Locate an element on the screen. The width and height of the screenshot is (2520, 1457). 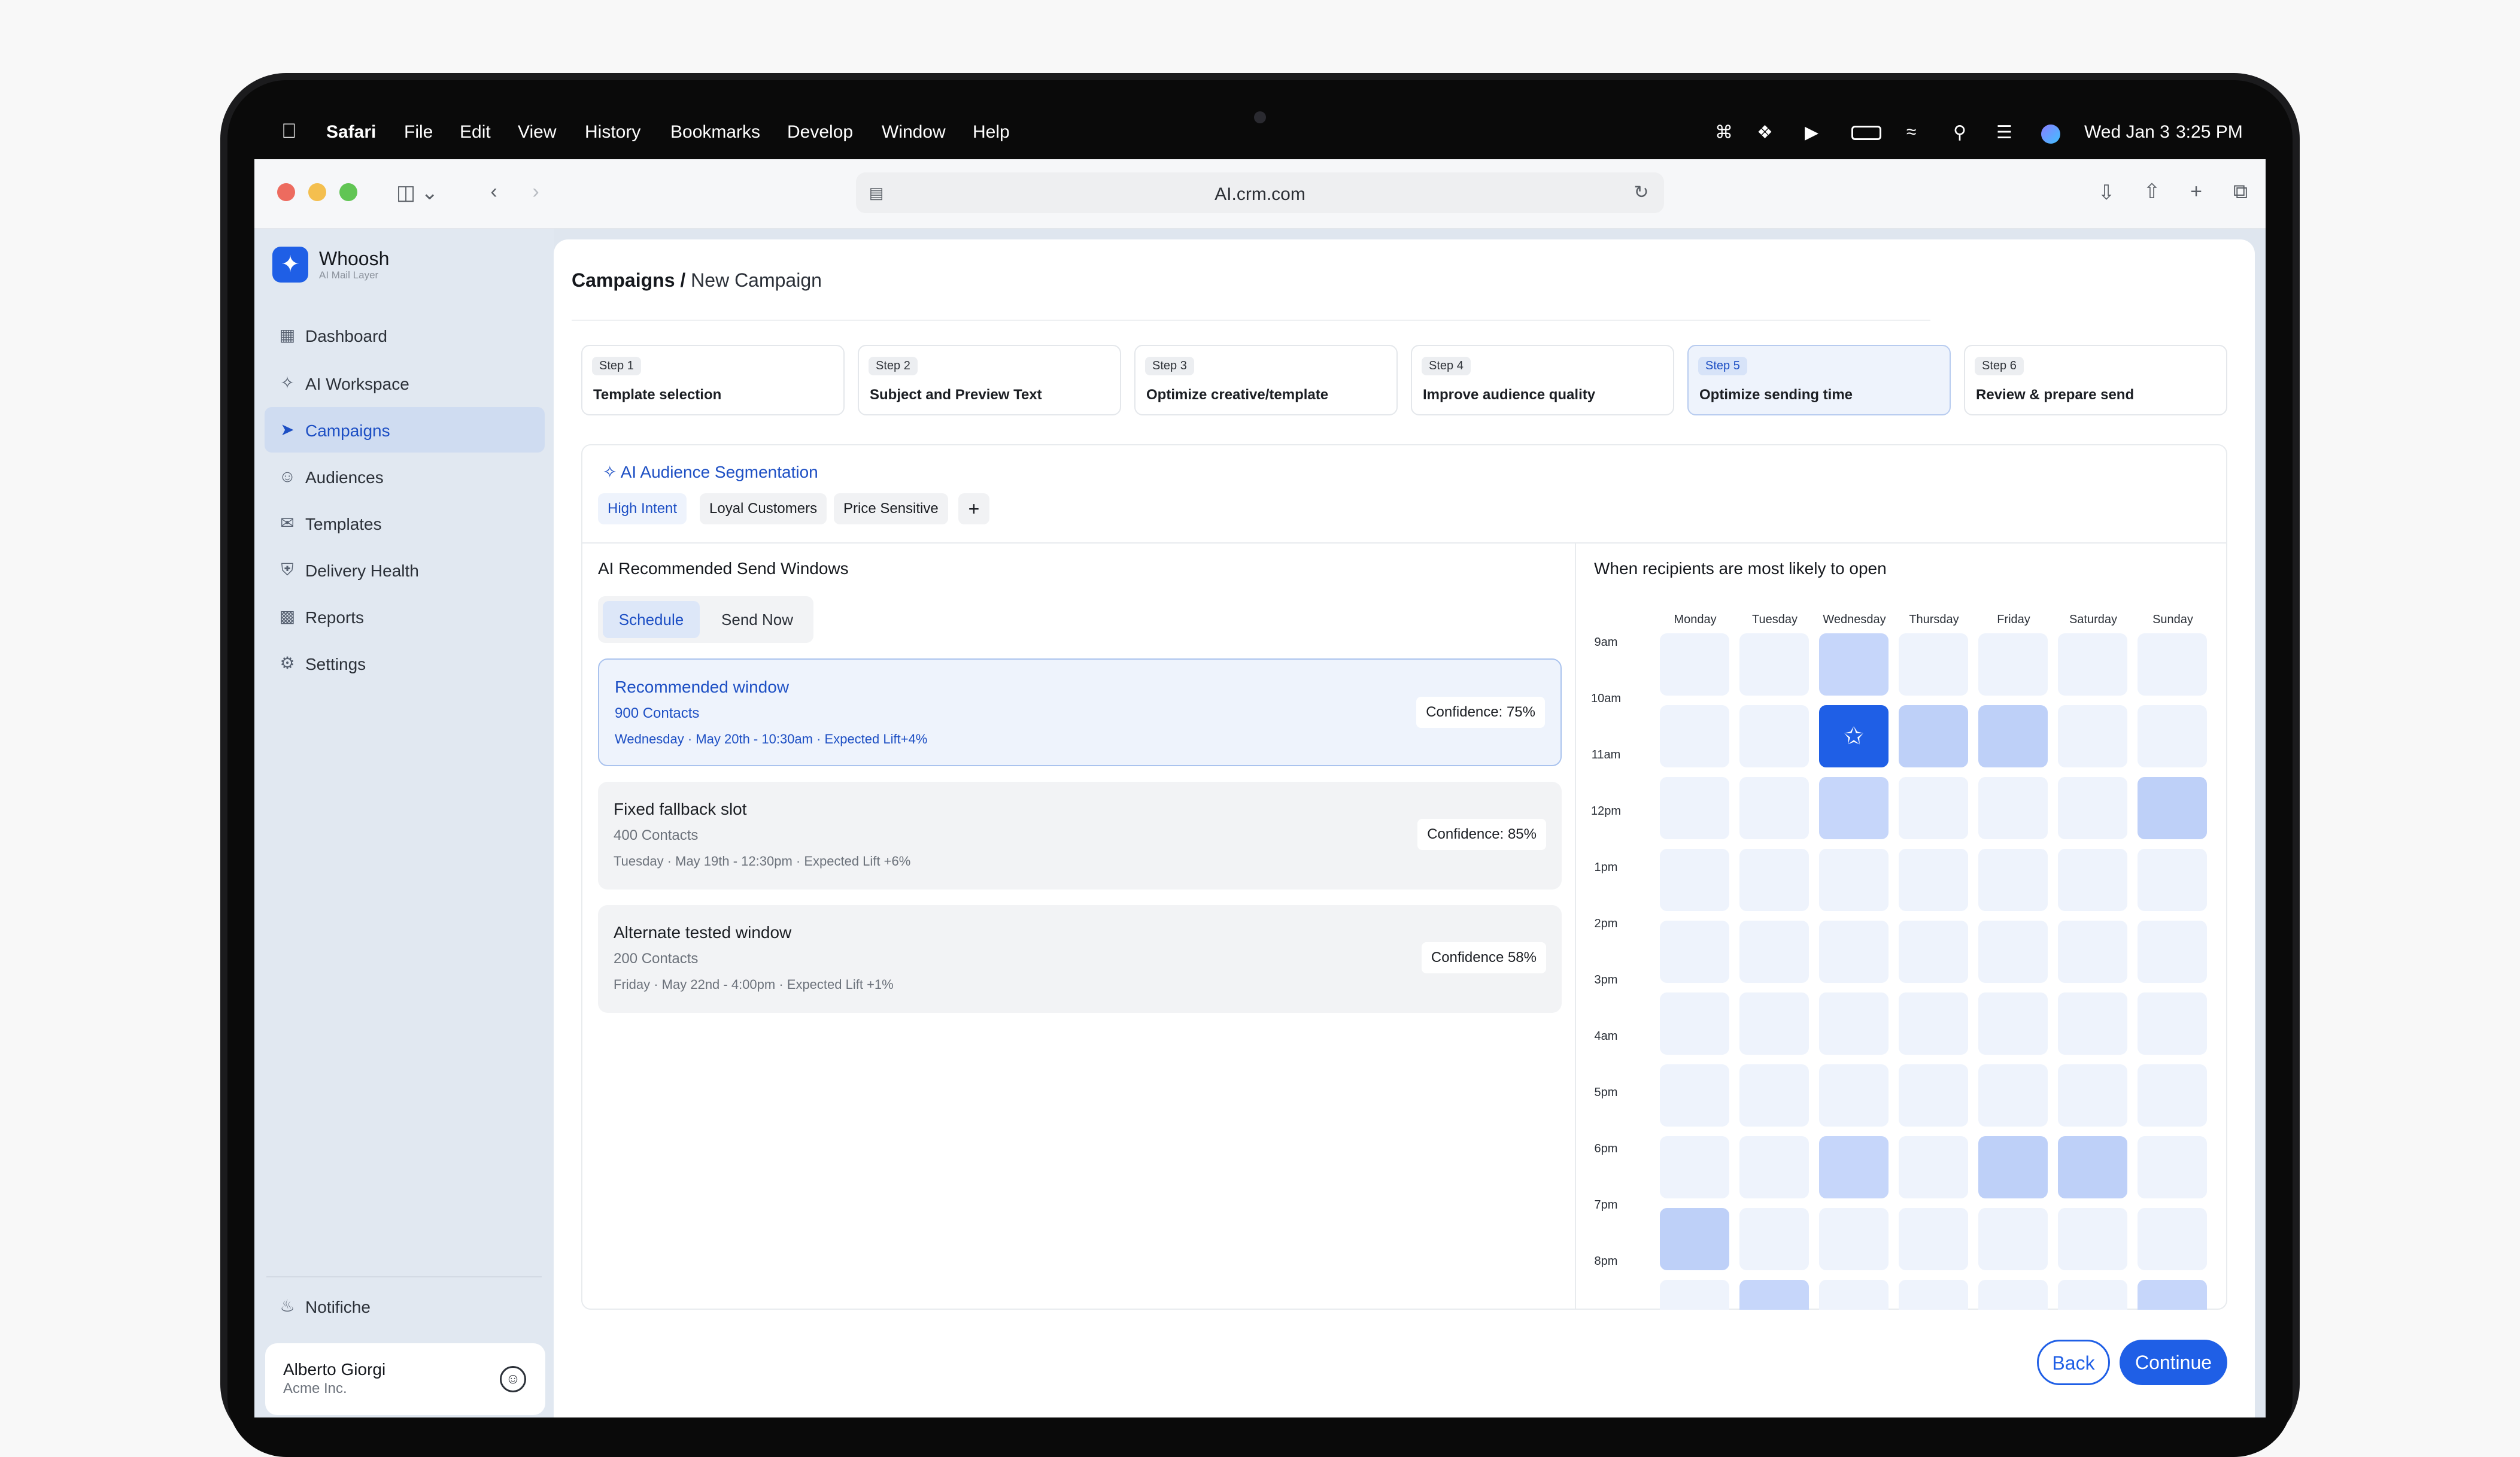
sidebar-item-settings: ⚙ Settings is located at coordinates (405, 663).